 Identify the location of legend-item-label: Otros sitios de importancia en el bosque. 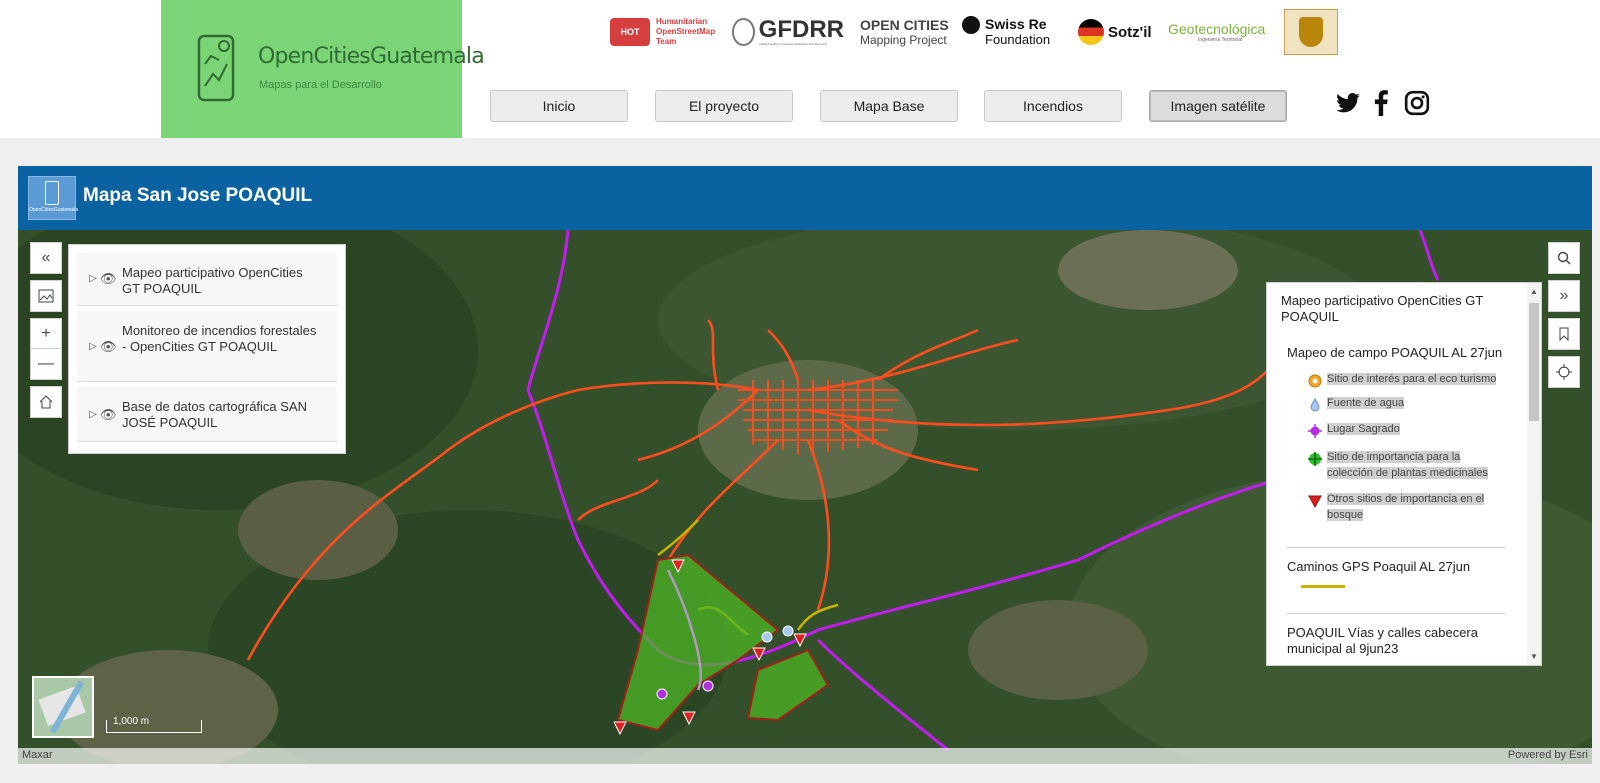
(1406, 507).